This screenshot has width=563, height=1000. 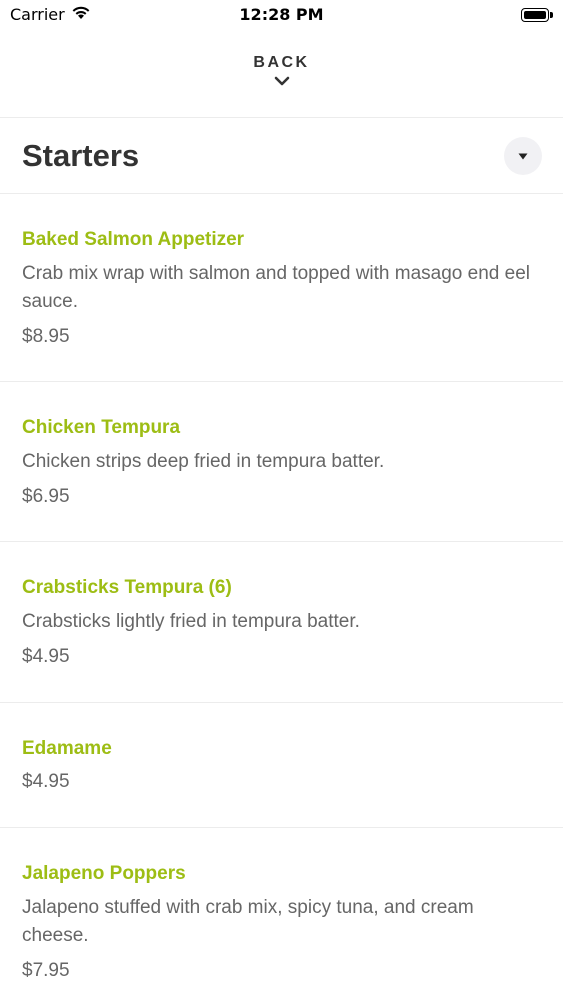 I want to click on item-name: Crabsticks Tempura (6), so click(x=127, y=587).